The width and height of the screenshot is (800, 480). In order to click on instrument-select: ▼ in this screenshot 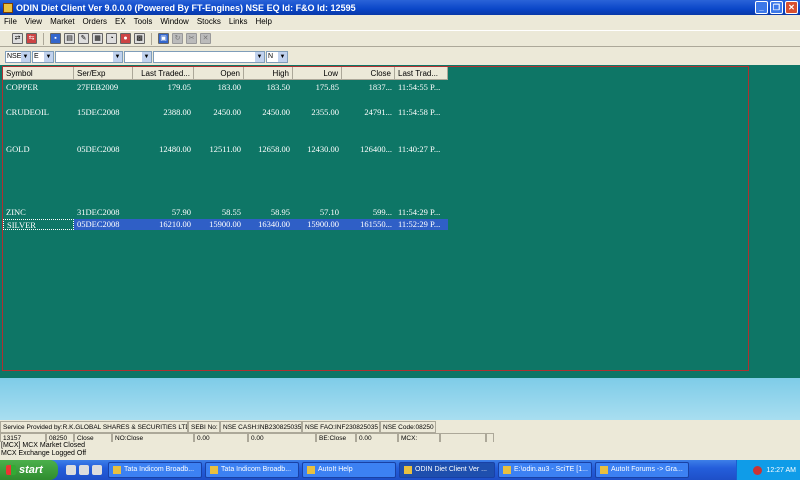, I will do `click(89, 57)`.